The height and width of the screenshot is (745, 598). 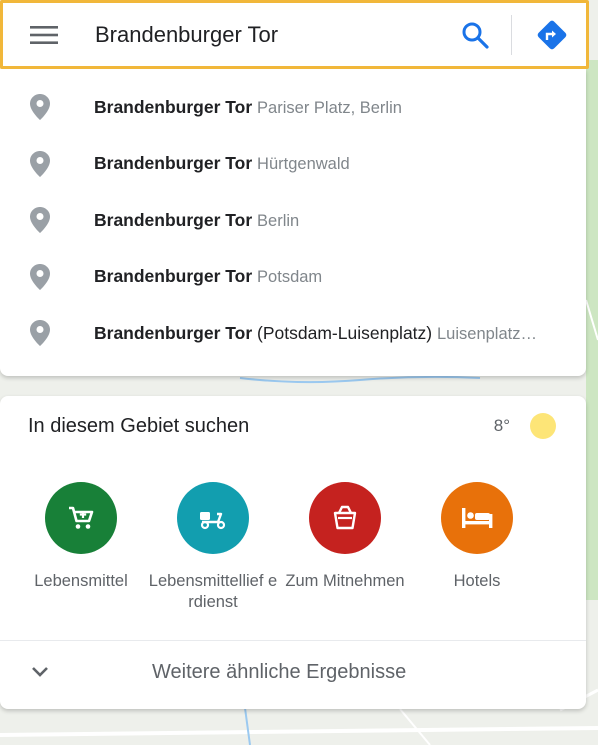 What do you see at coordinates (543, 426) in the screenshot?
I see `sun-icon` at bounding box center [543, 426].